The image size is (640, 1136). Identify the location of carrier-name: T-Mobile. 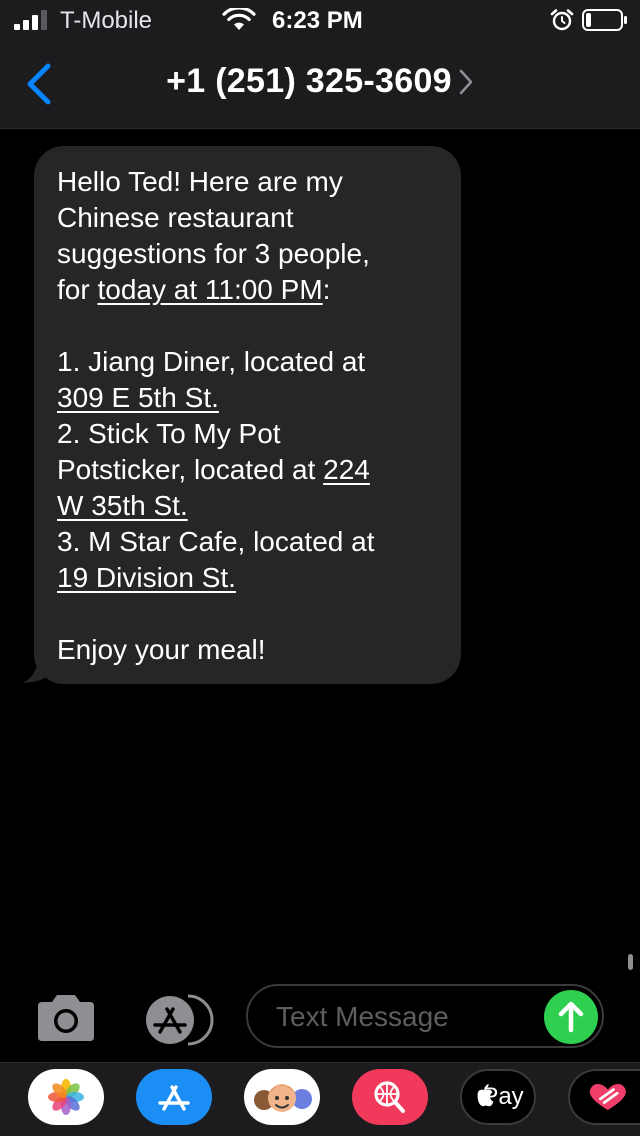
(106, 20).